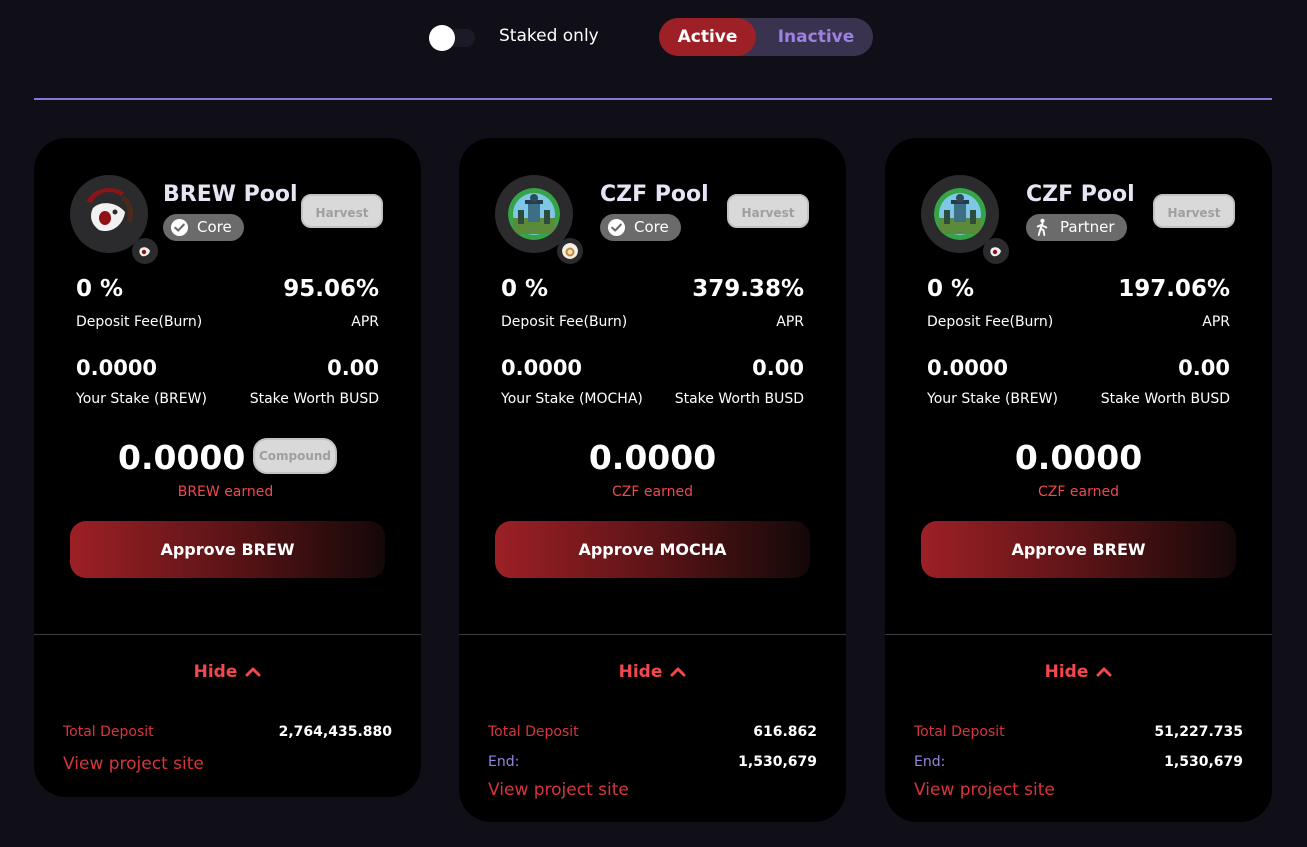 Image resolution: width=1307 pixels, height=847 pixels. I want to click on earned-label: BREW earned, so click(225, 492).